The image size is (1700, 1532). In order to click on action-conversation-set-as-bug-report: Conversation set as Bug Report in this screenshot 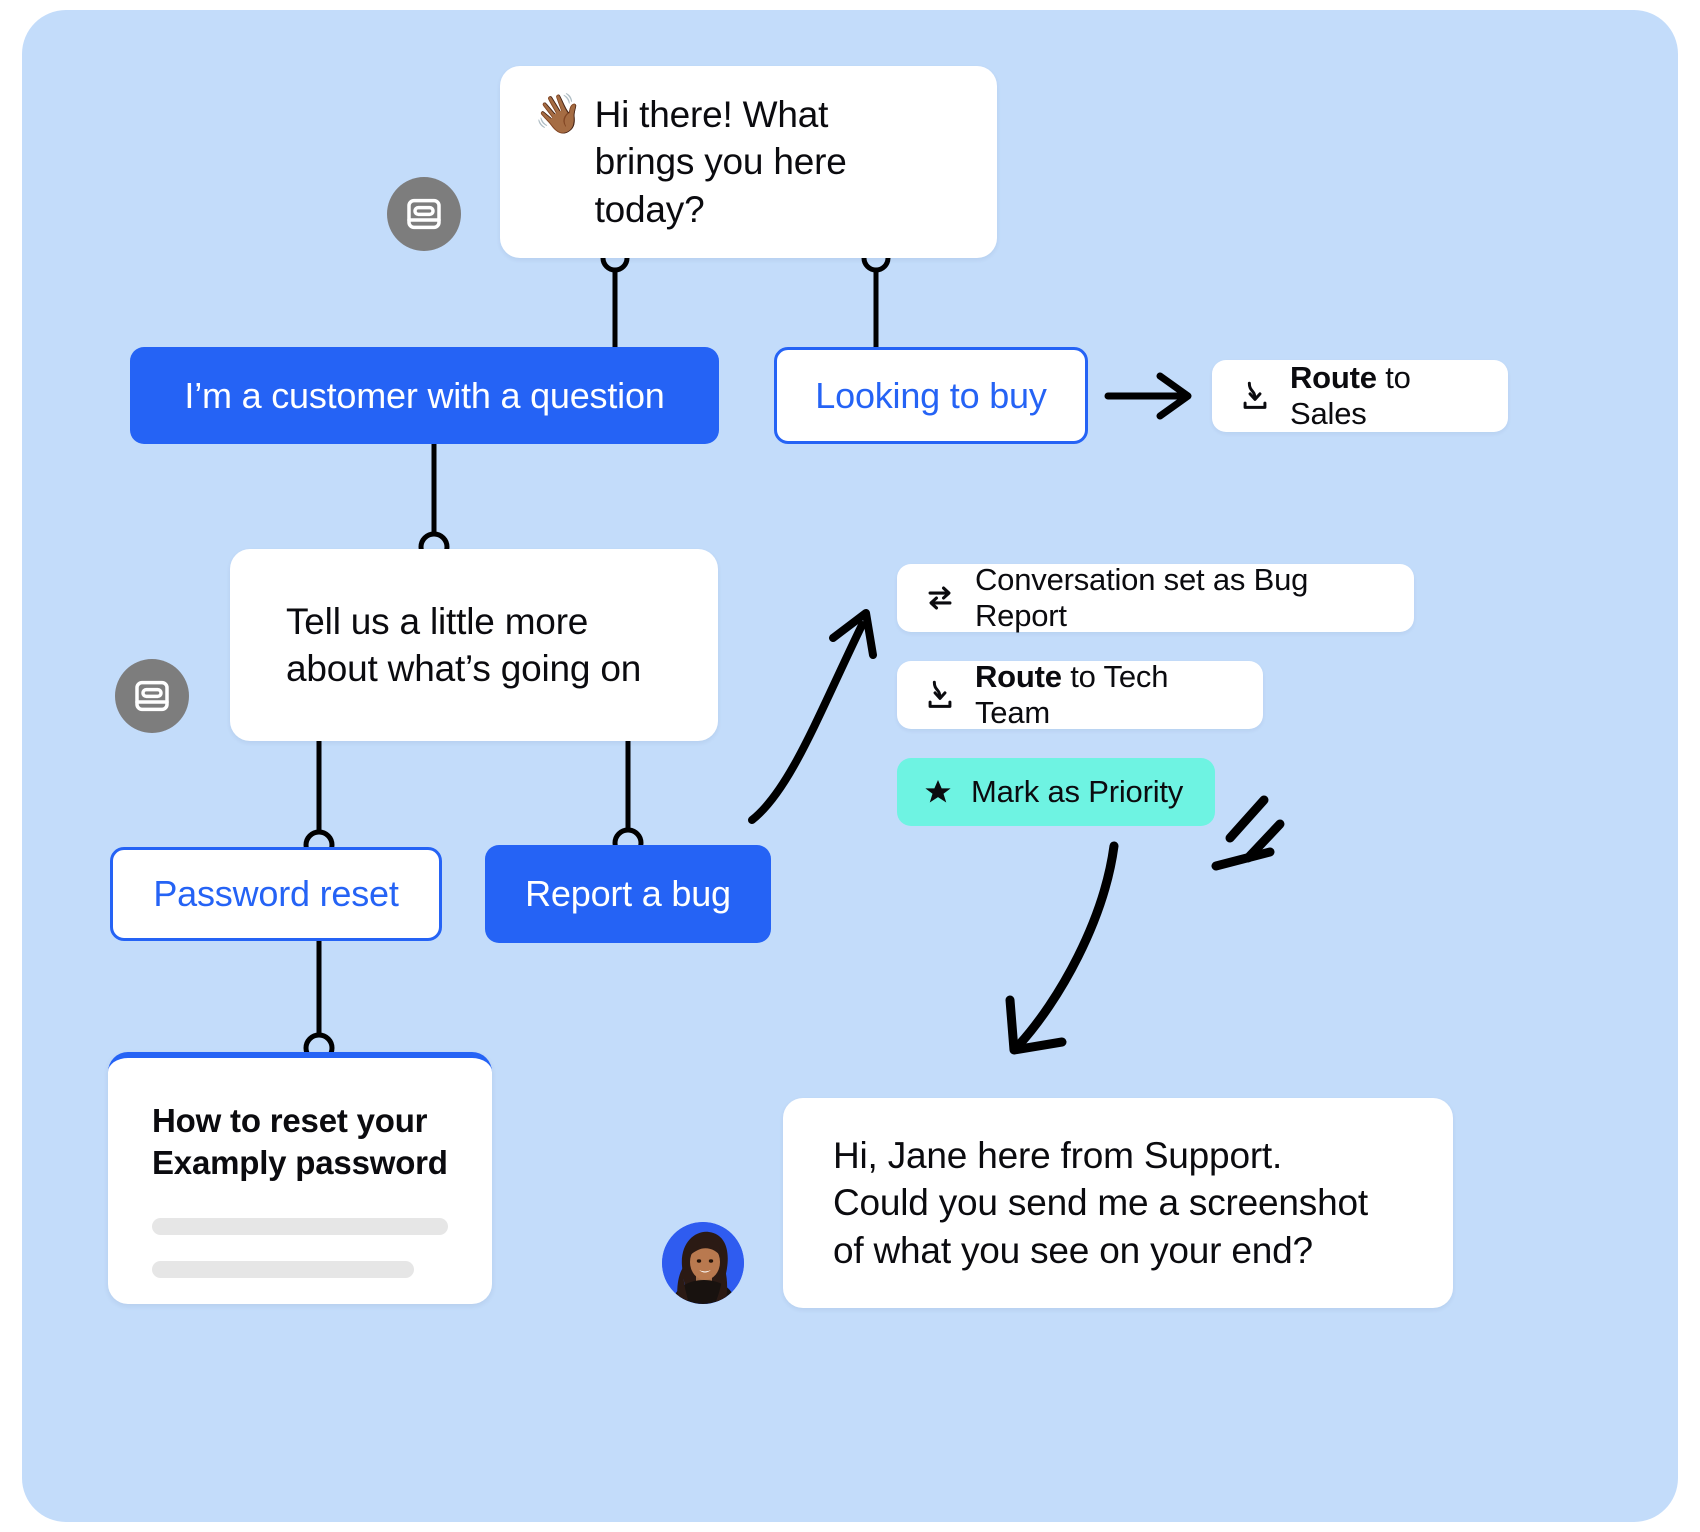, I will do `click(1155, 597)`.